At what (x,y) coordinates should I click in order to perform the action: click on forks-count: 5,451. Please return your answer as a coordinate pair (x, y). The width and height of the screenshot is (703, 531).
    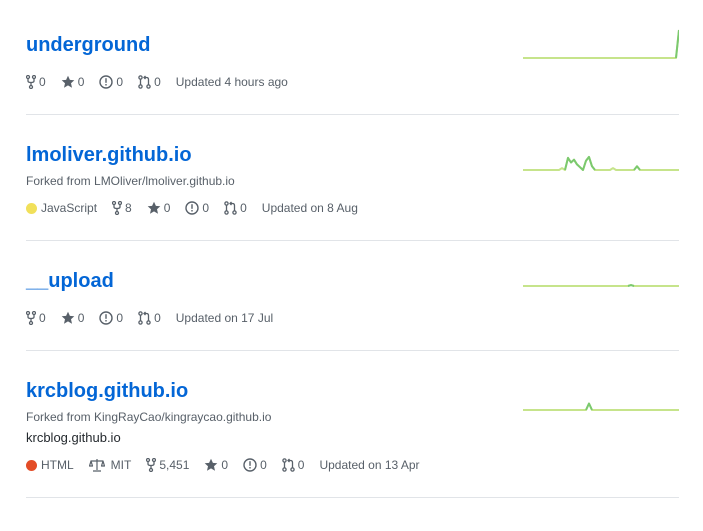
    Looking at the image, I should click on (167, 465).